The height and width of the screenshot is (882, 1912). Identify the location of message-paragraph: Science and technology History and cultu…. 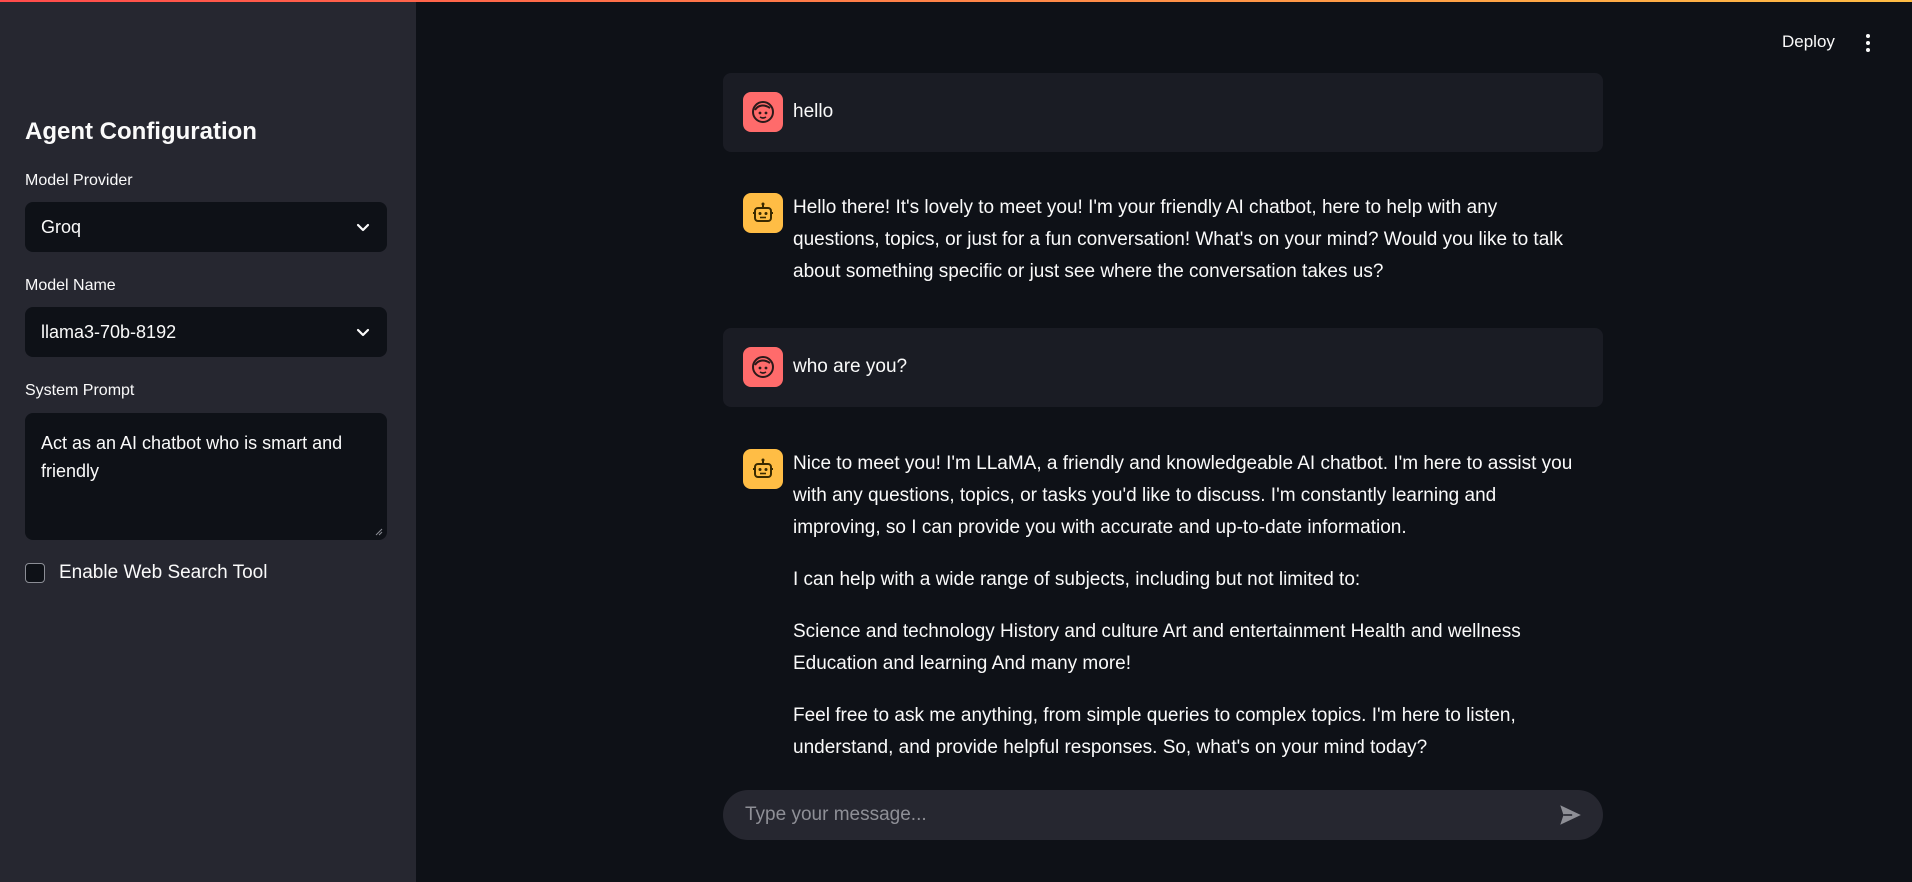
(1157, 647).